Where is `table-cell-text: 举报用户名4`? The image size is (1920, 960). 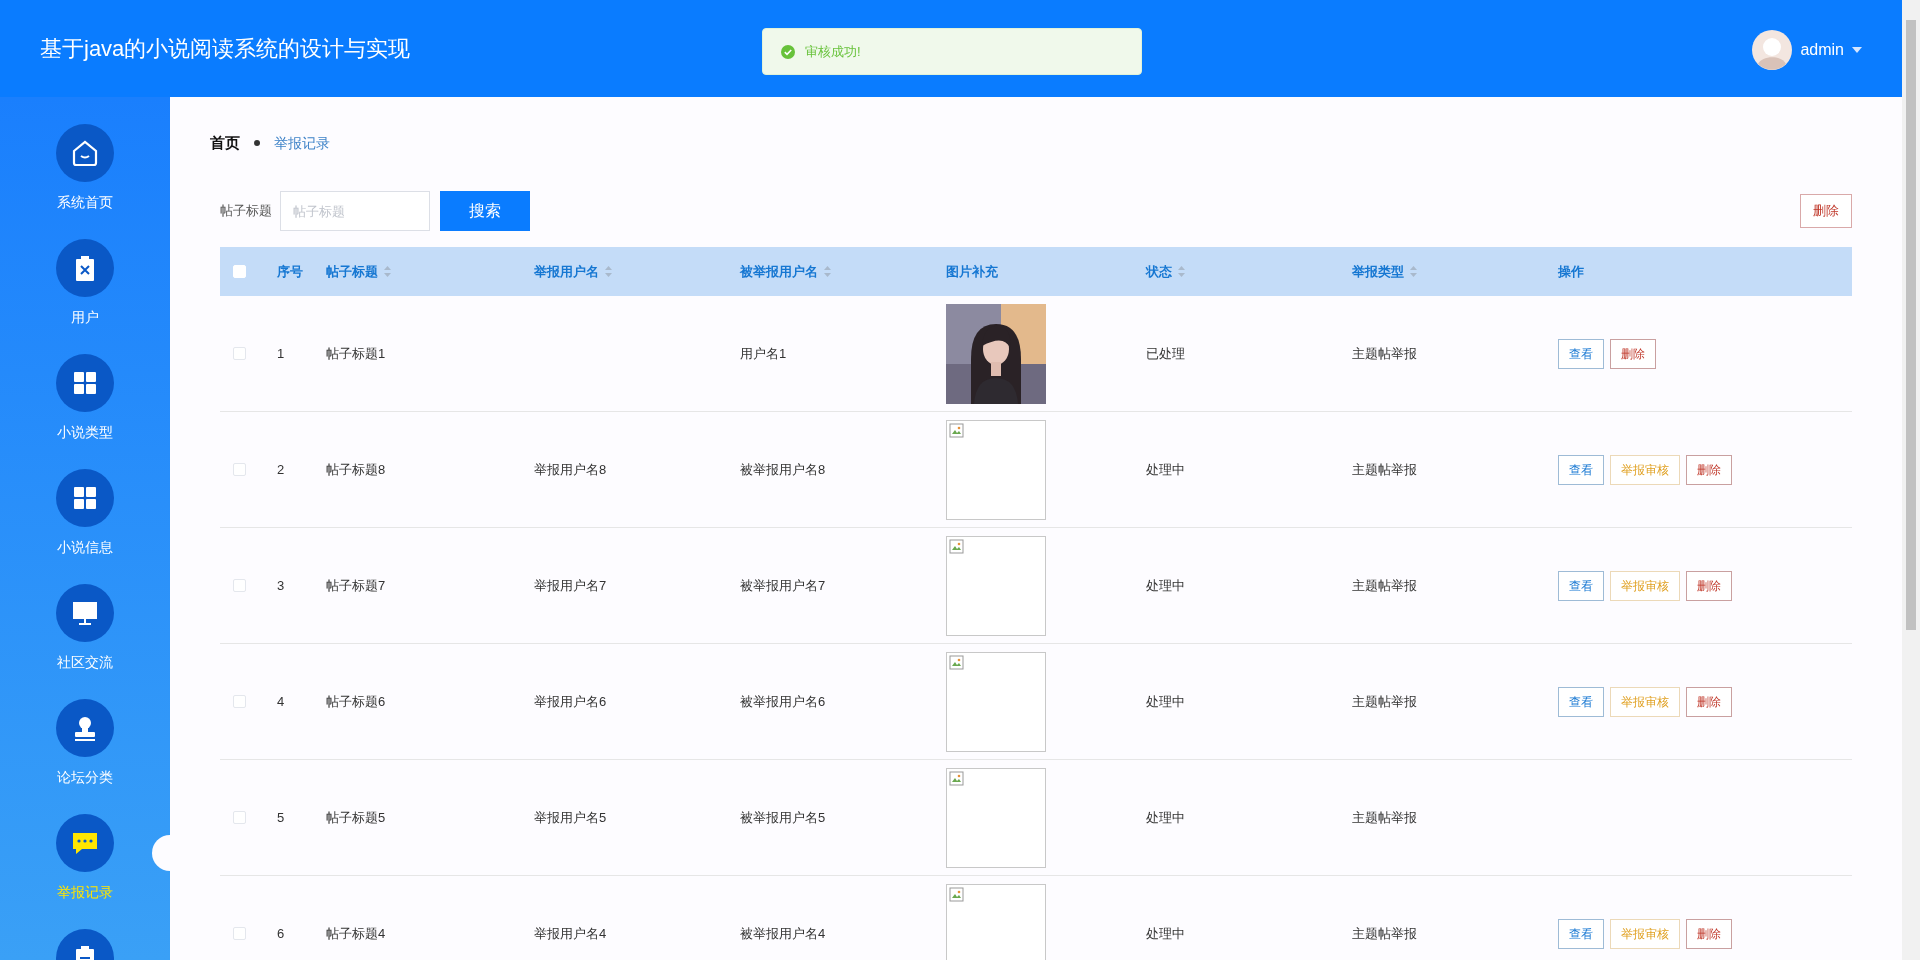 table-cell-text: 举报用户名4 is located at coordinates (571, 933).